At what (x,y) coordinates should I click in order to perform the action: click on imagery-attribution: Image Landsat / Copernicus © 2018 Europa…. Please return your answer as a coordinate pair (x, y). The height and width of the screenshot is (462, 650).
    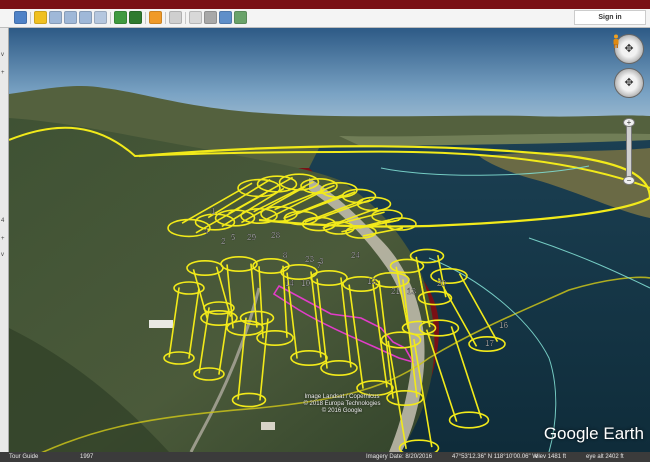
    Looking at the image, I should click on (342, 404).